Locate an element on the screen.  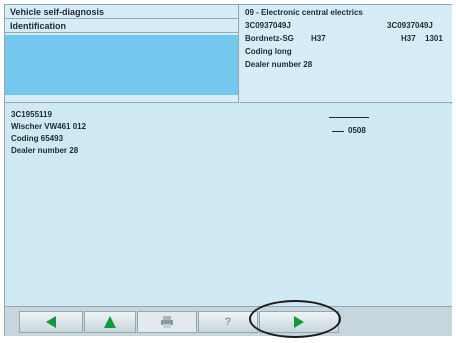
content-part-number: 3C1955119 is located at coordinates (31, 114).